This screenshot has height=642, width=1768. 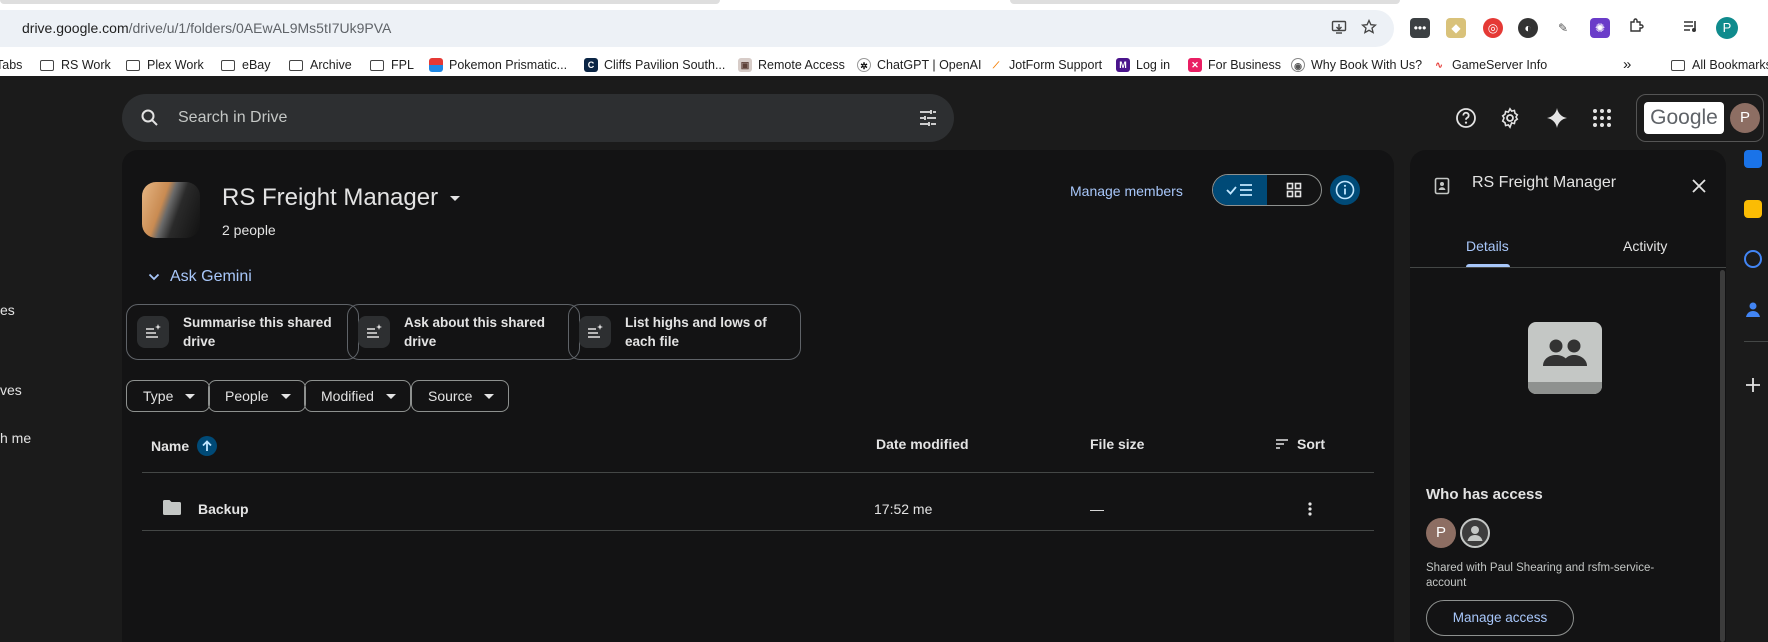 I want to click on drive-title-menu: RS Freight Manager, so click(x=341, y=198).